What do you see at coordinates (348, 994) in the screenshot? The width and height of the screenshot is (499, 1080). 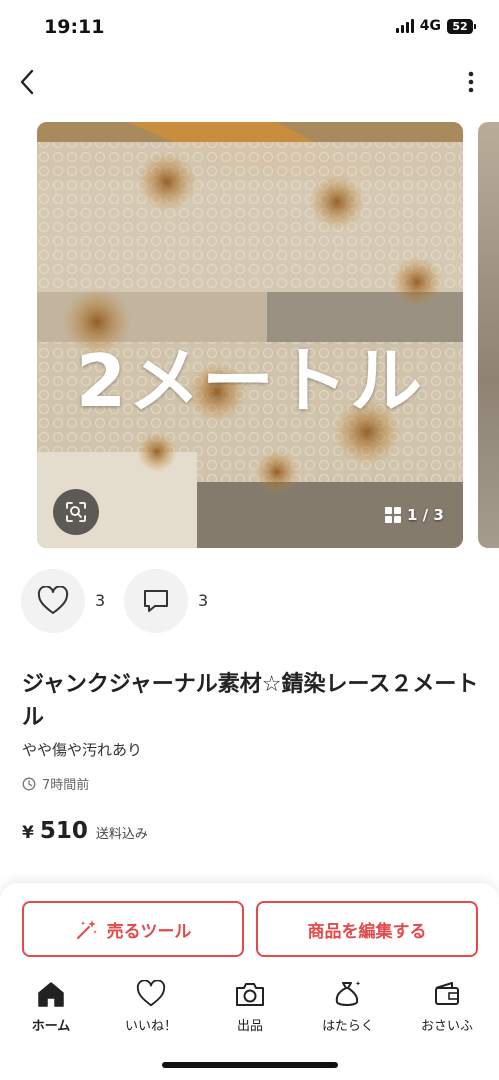 I see `money-bag-icon` at bounding box center [348, 994].